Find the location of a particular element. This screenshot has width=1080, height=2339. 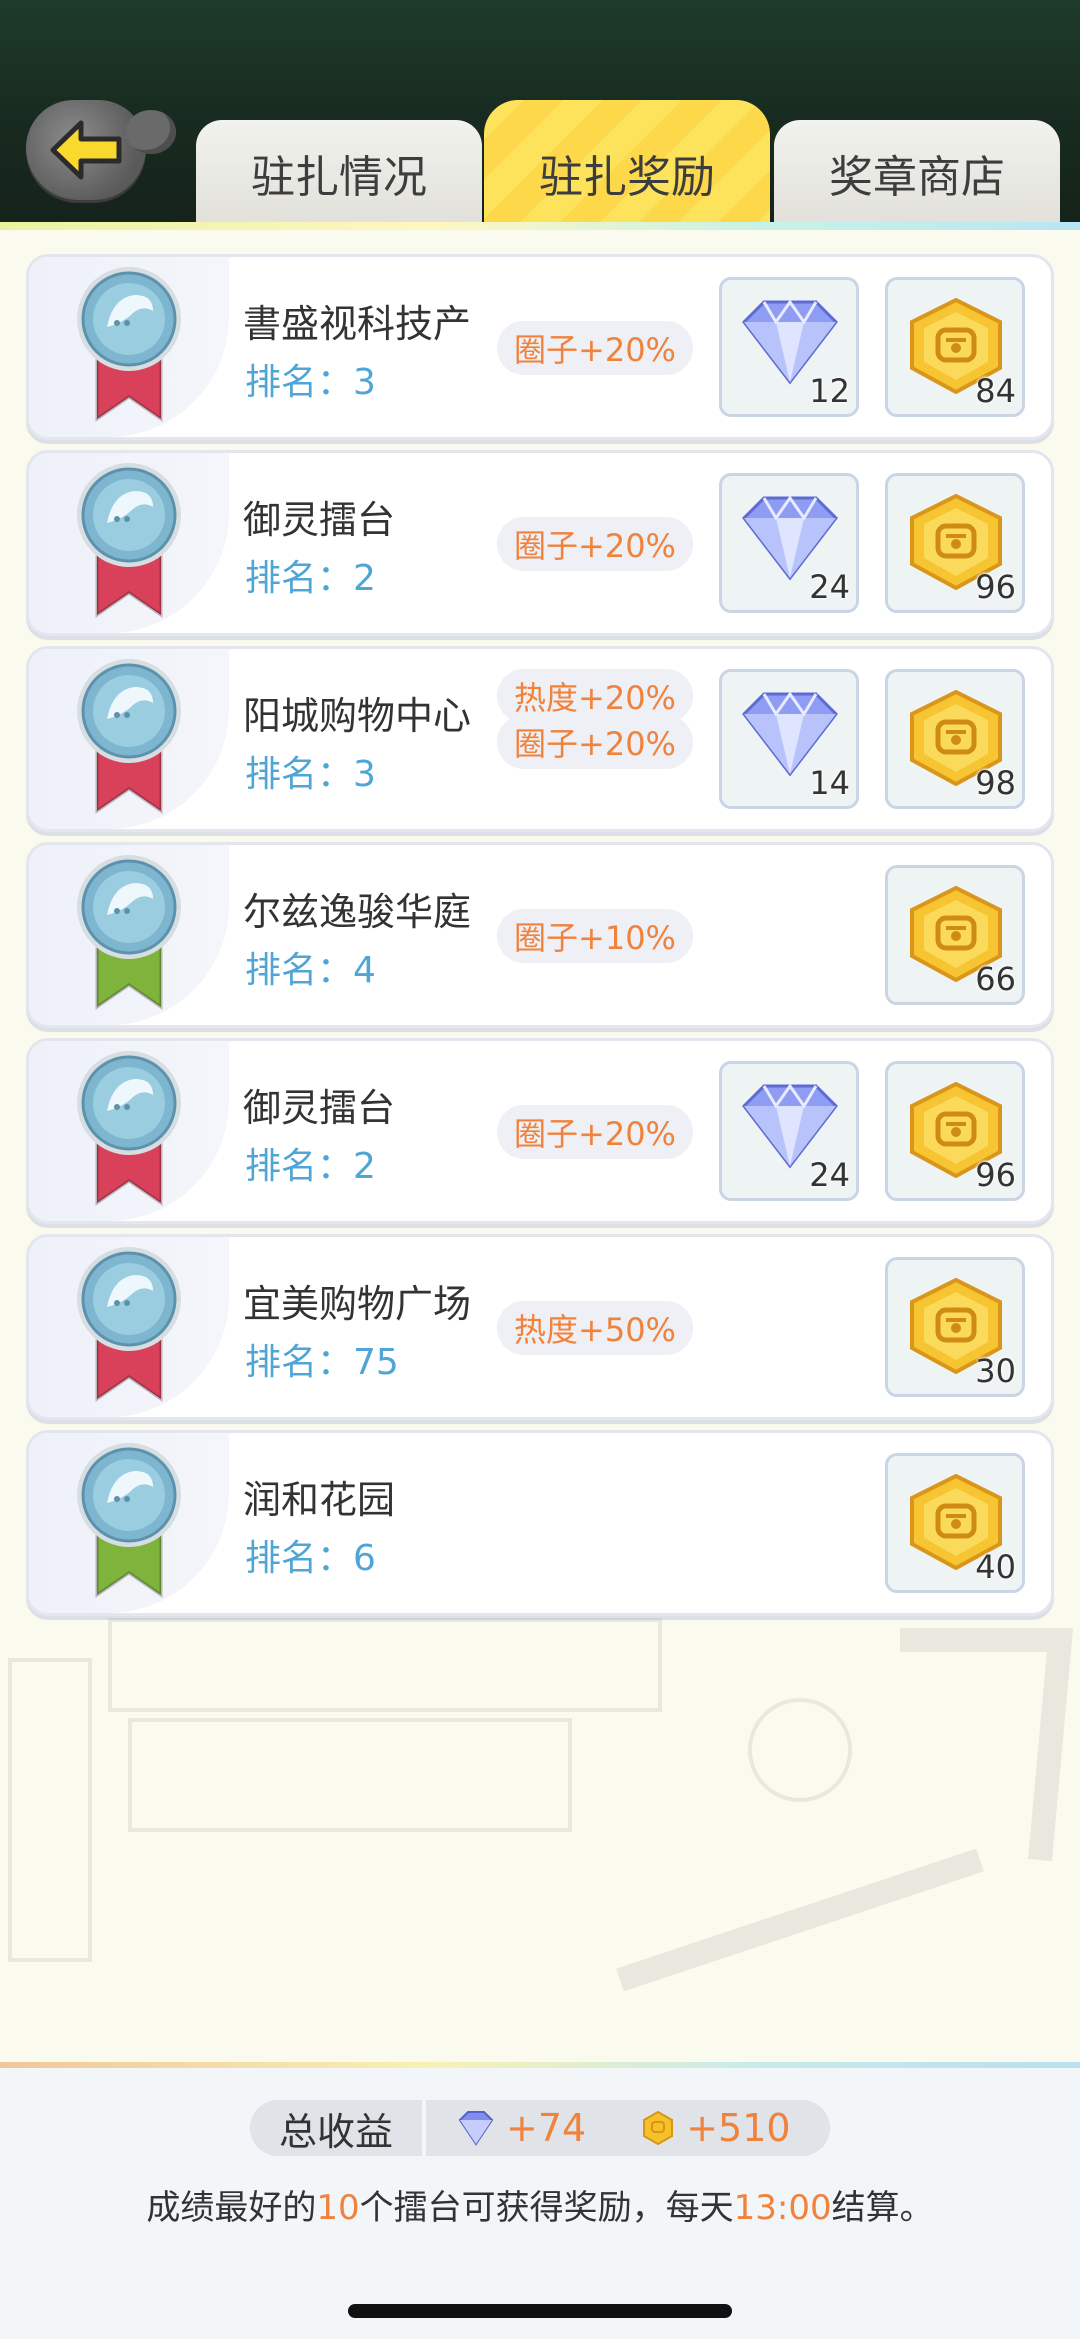

coin-icon is located at coordinates (658, 2128).